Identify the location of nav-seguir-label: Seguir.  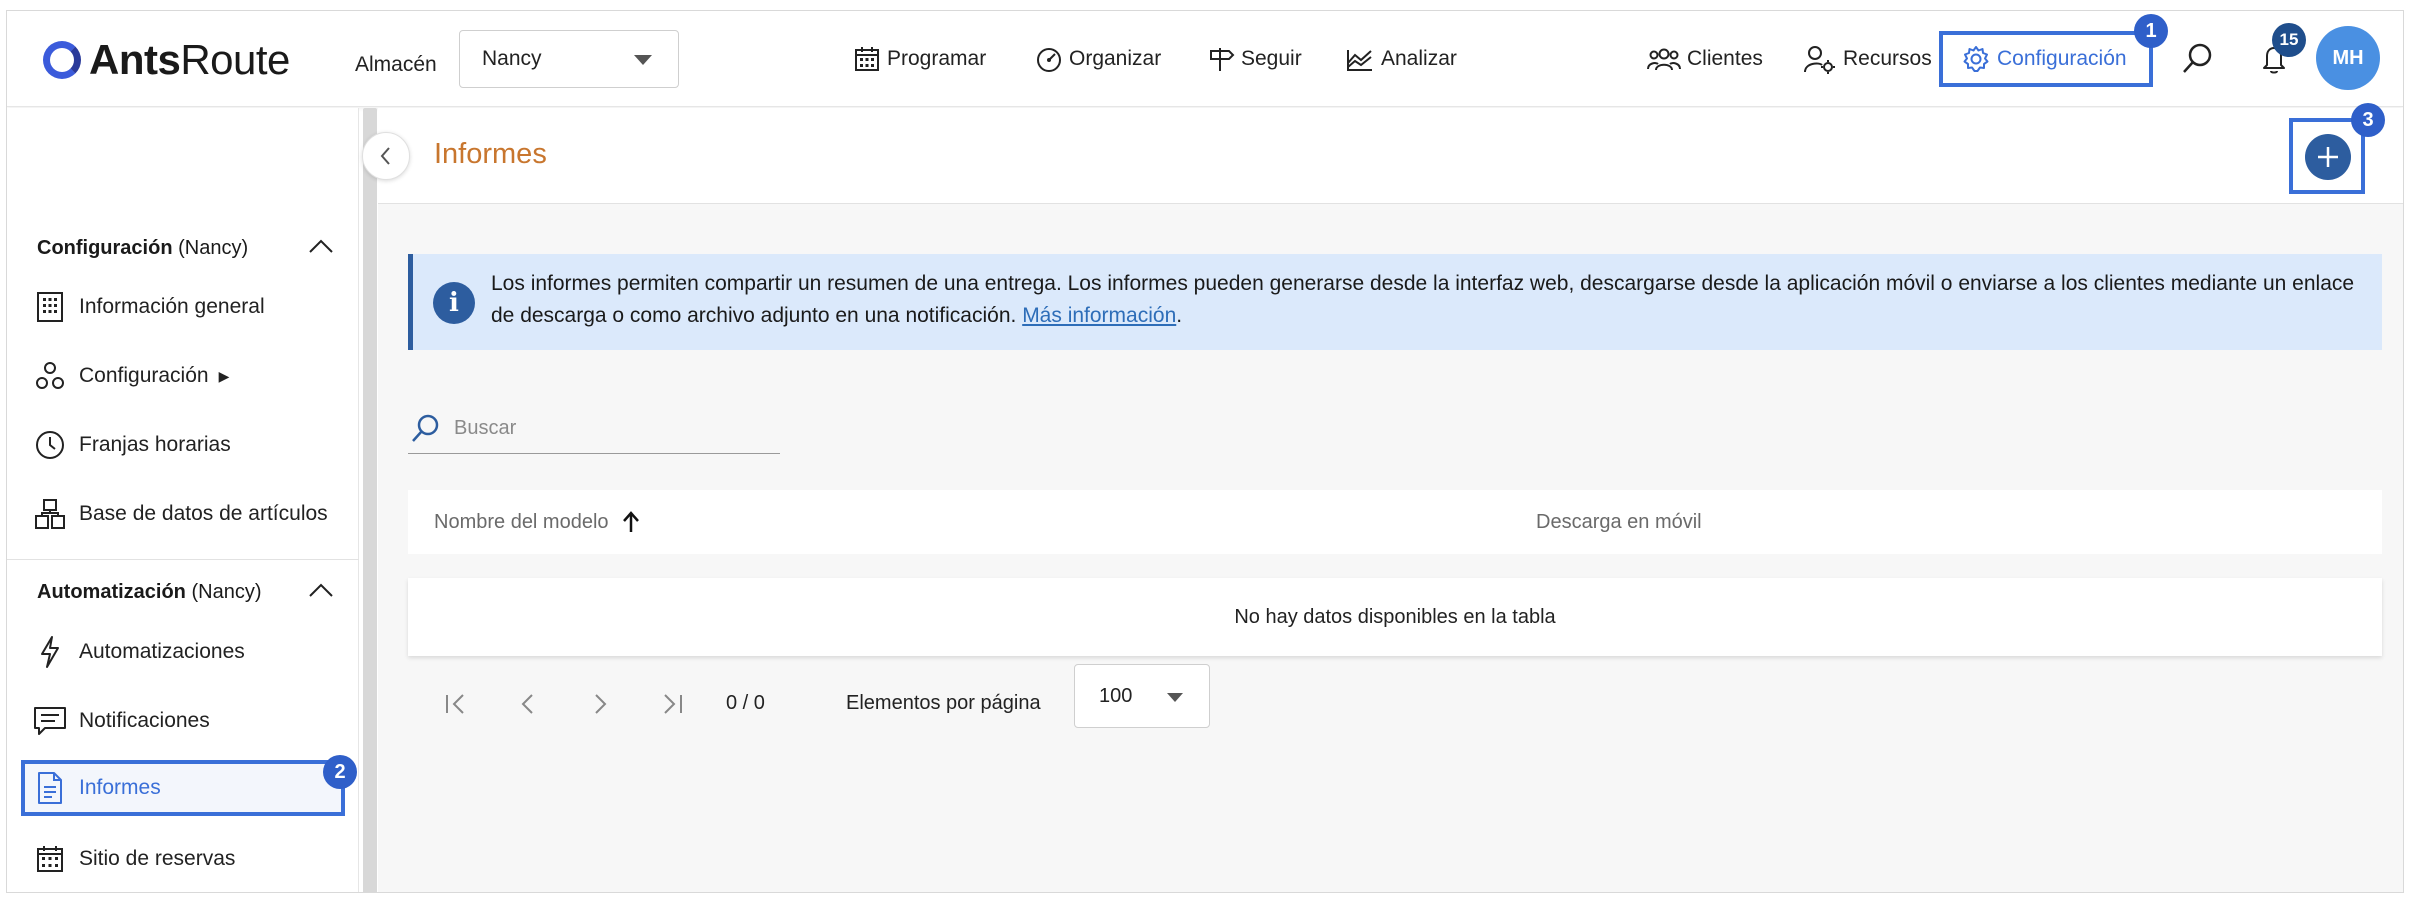
(1271, 58).